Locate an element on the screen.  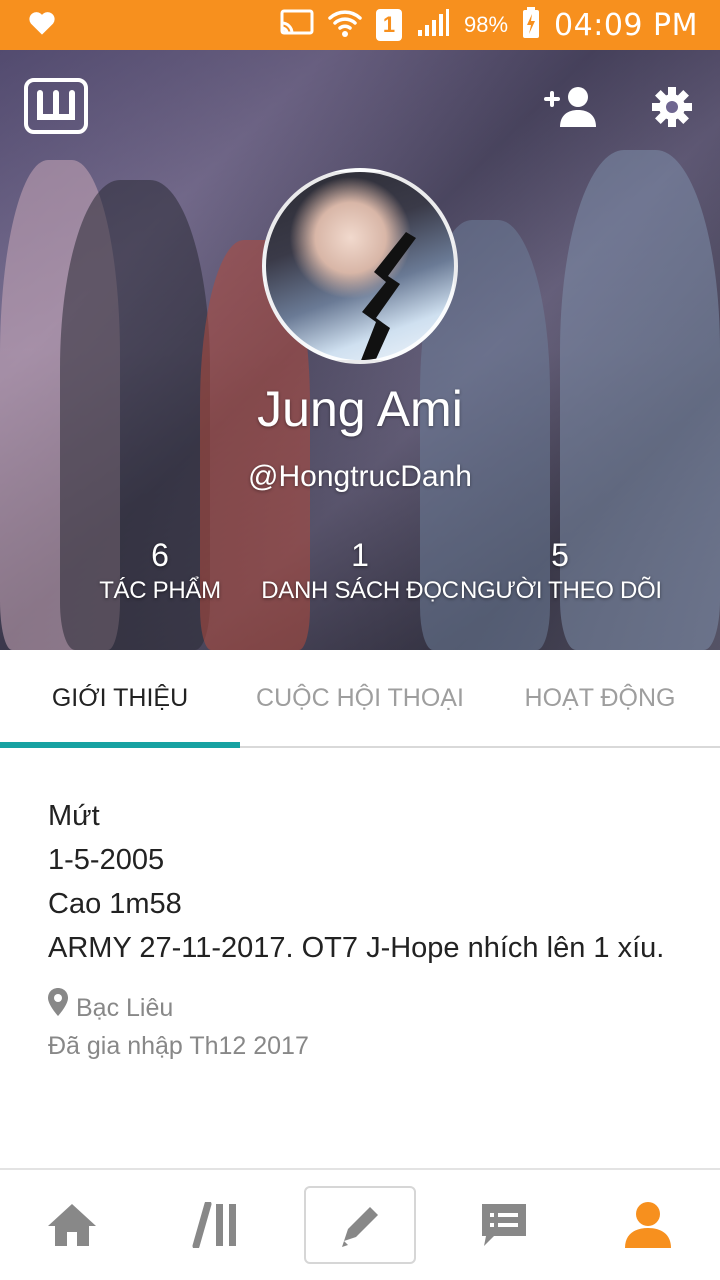
home-icon is located at coordinates (72, 1225).